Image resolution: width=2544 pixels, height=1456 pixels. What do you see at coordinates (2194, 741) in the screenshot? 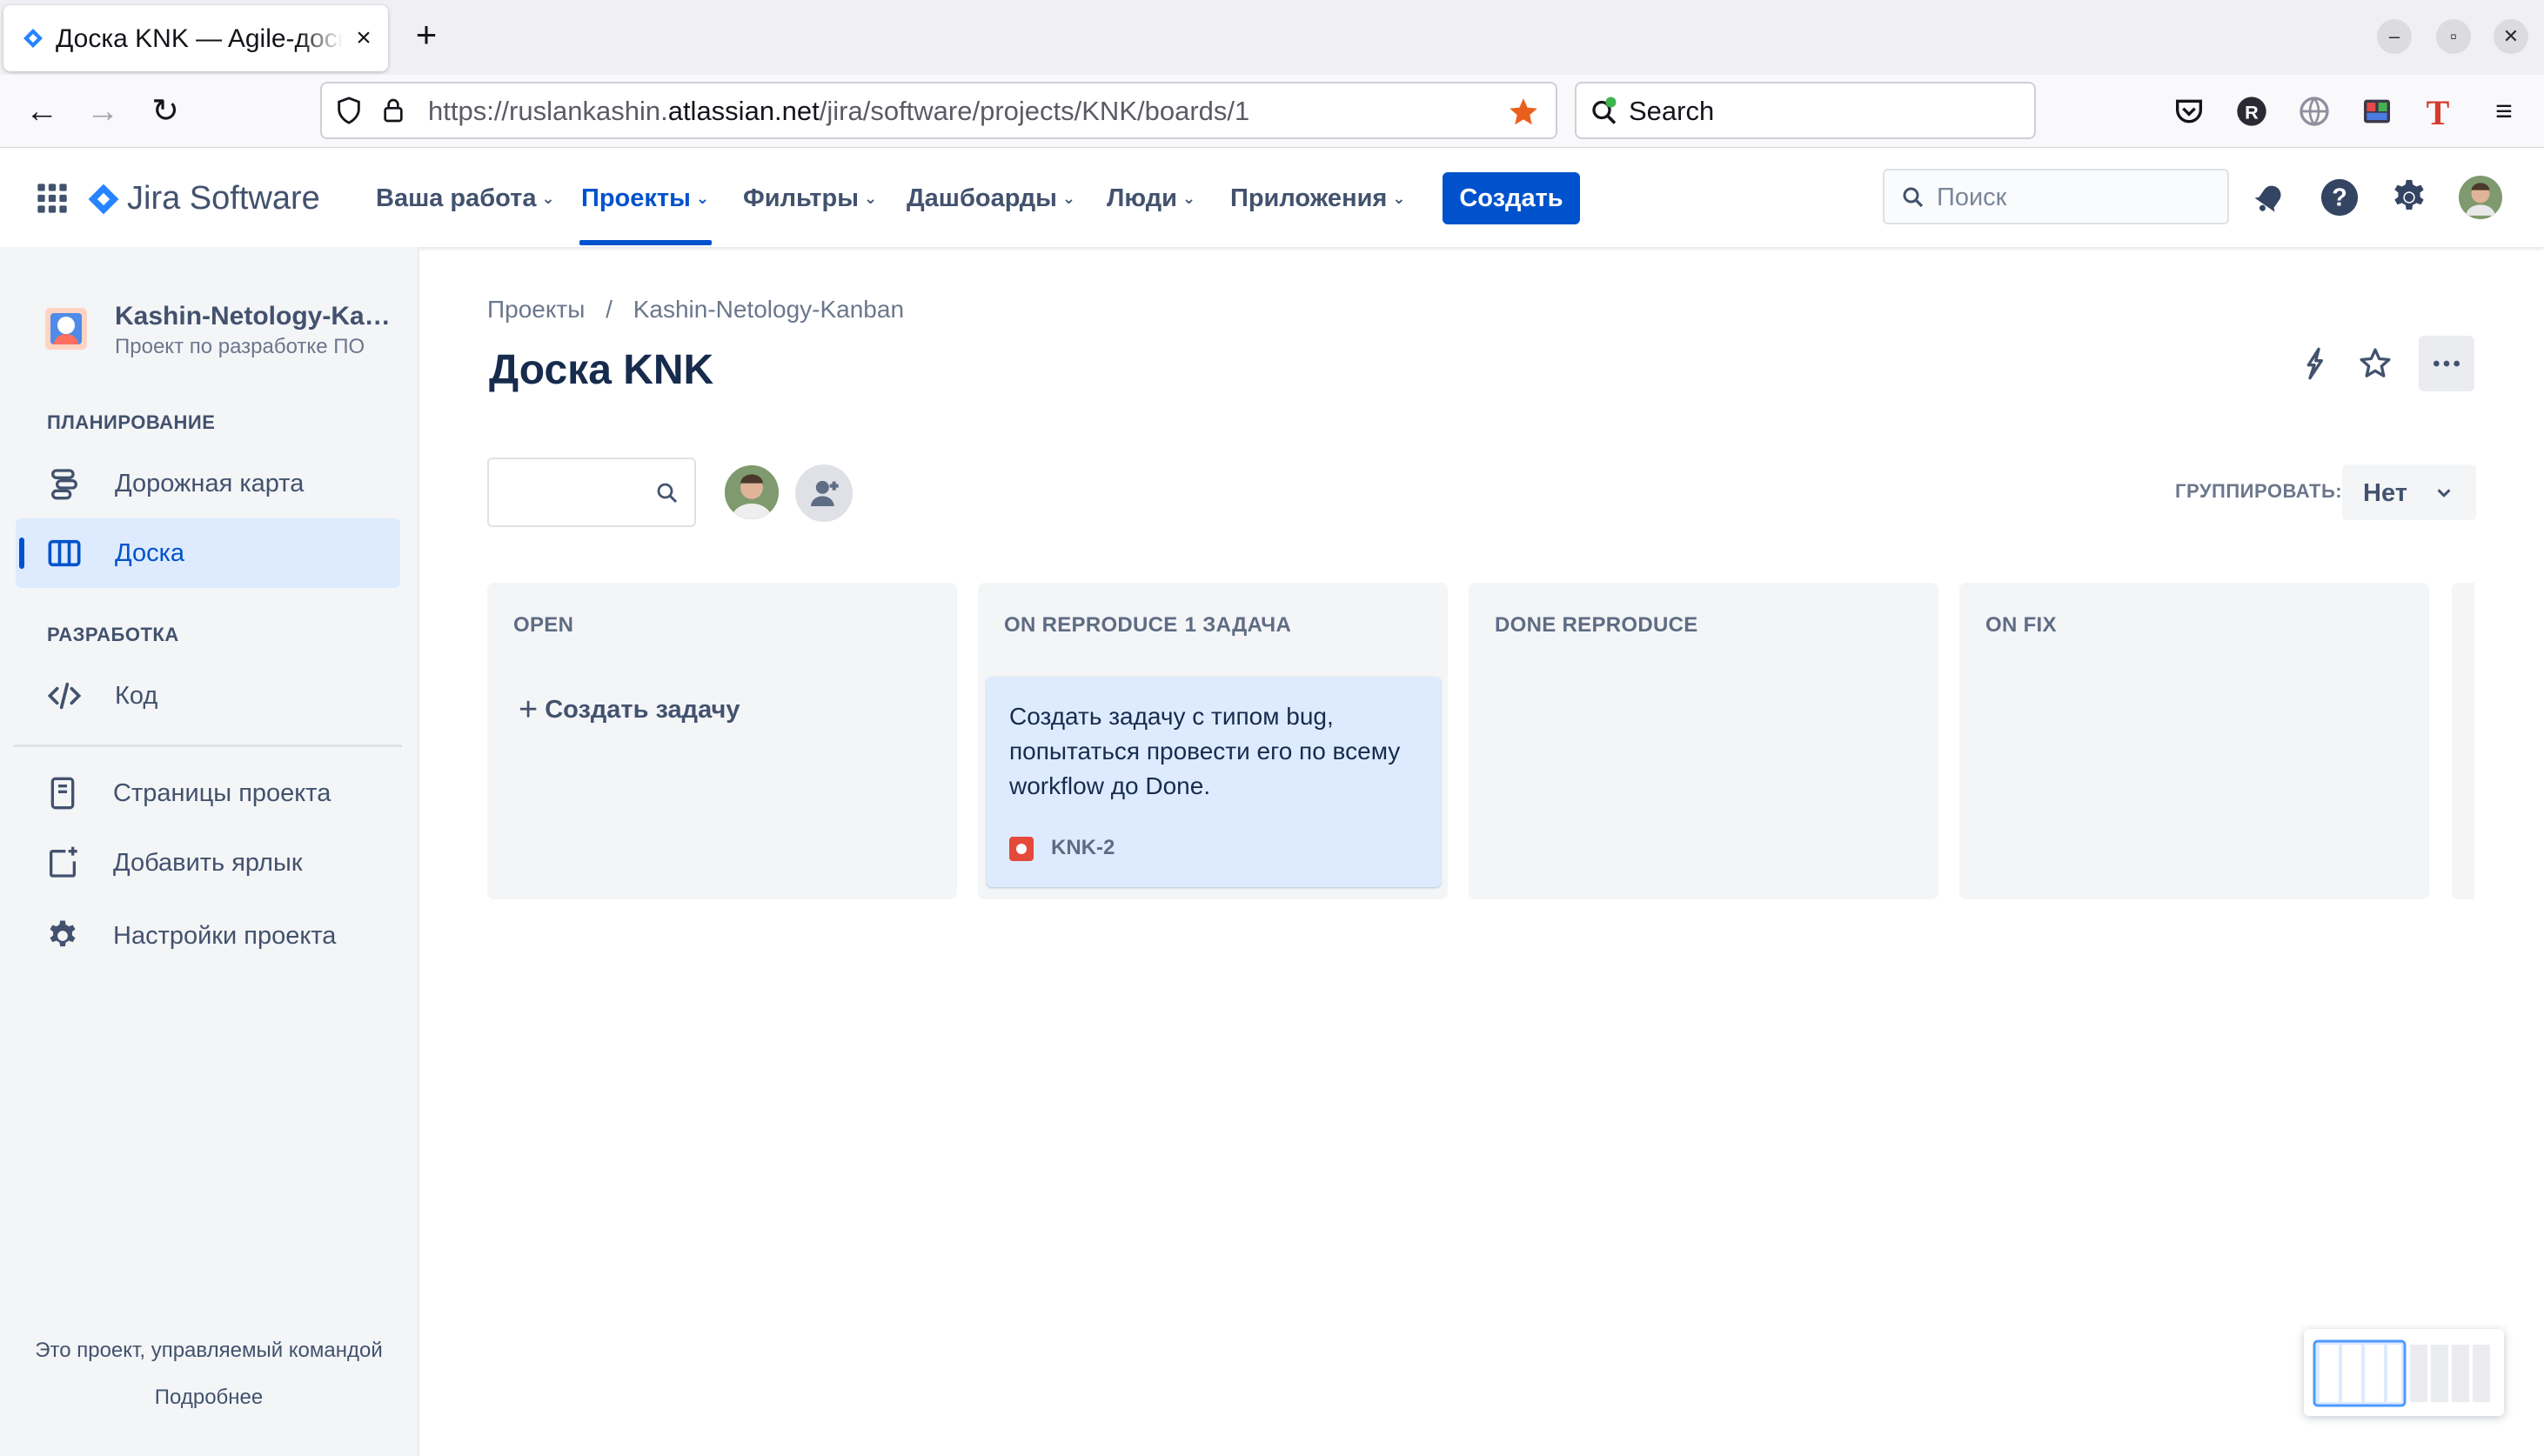
I see `board-column-on-fix: ON FIX` at bounding box center [2194, 741].